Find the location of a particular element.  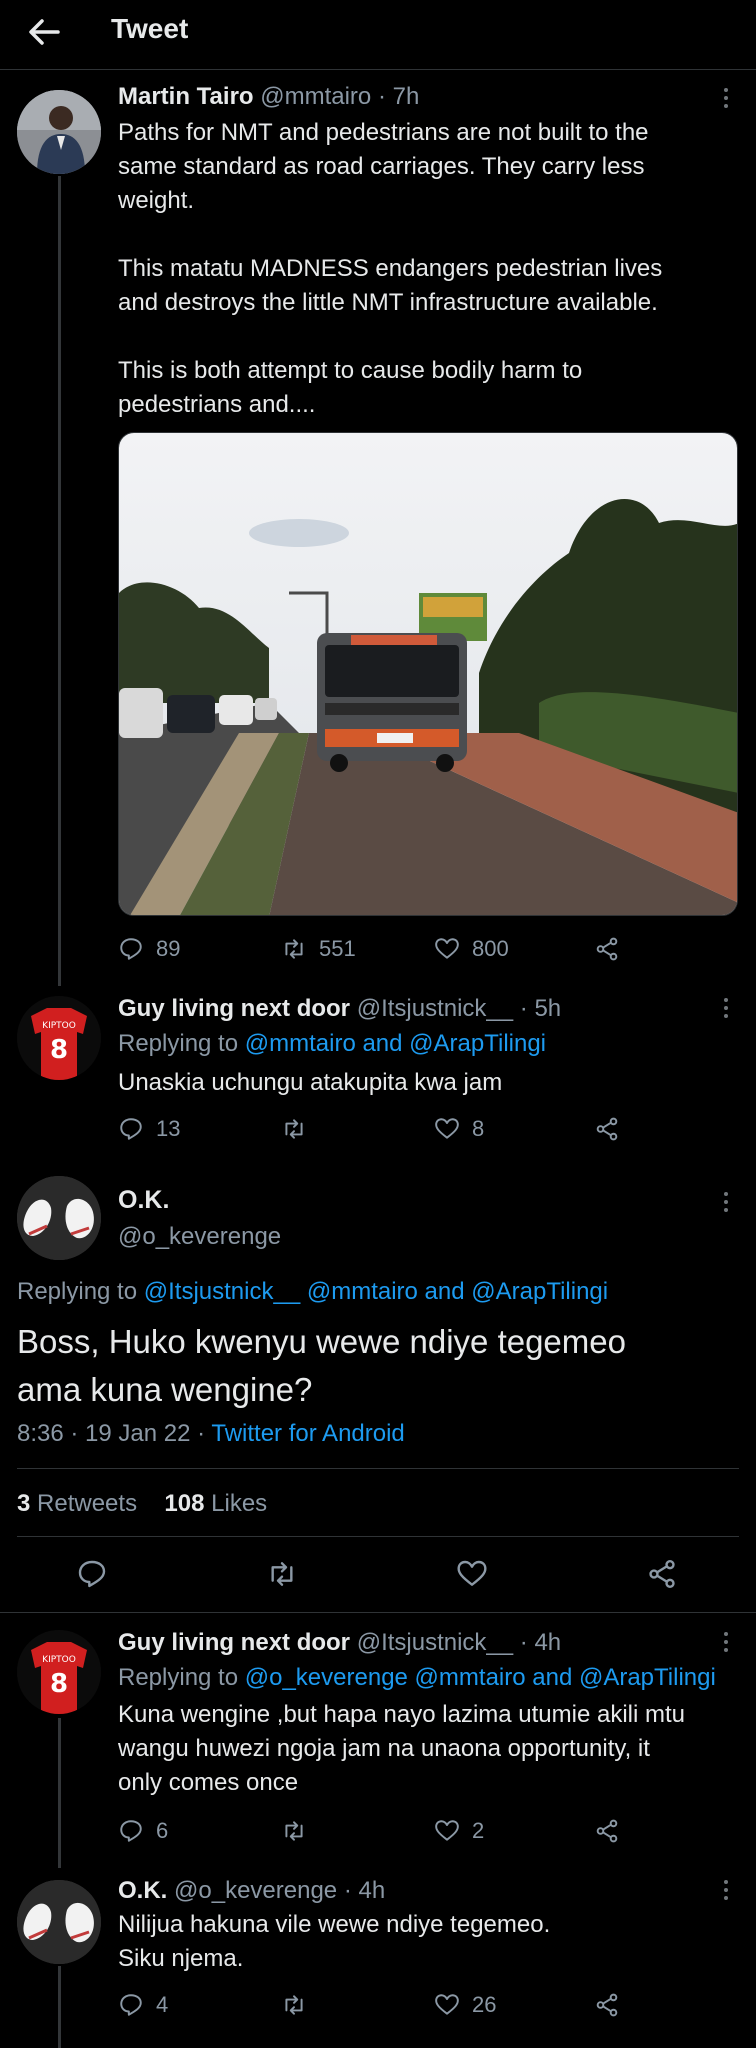

like-button: 2 is located at coordinates (459, 1831).